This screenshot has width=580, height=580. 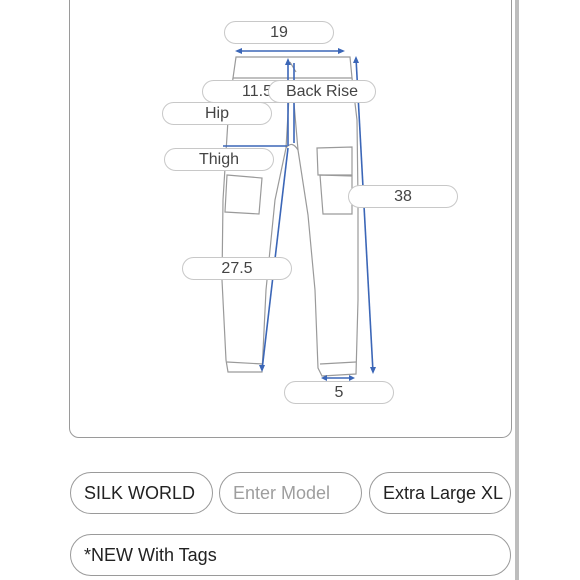 What do you see at coordinates (141, 493) in the screenshot?
I see `brand-field: SILK WORLD` at bounding box center [141, 493].